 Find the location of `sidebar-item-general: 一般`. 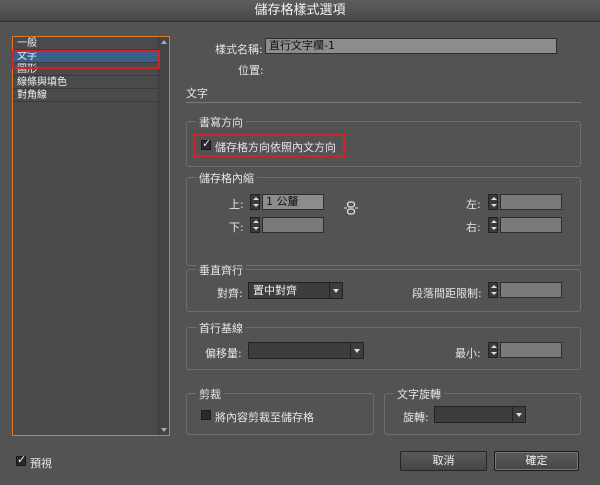

sidebar-item-general: 一般 is located at coordinates (91, 43).